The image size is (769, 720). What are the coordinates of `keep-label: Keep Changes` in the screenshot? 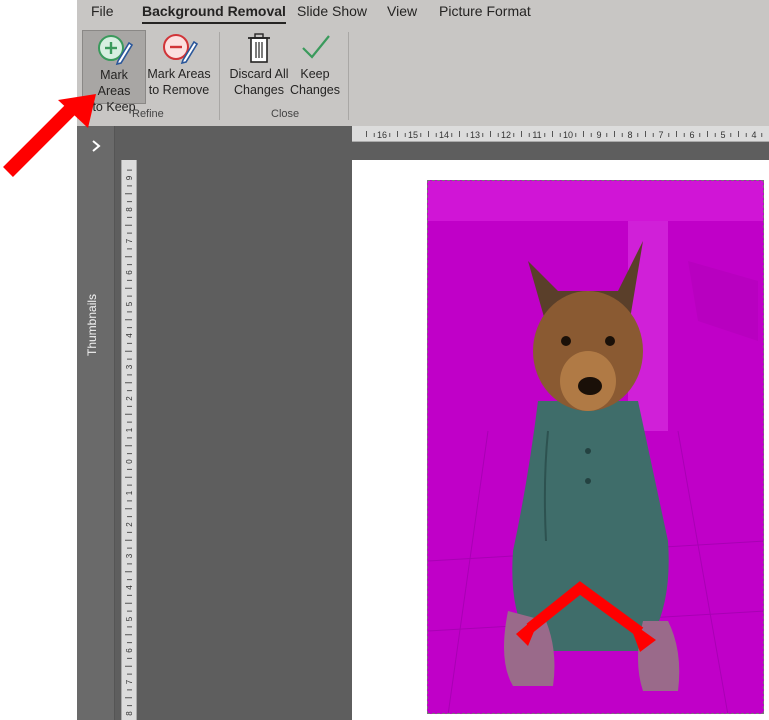 It's located at (315, 82).